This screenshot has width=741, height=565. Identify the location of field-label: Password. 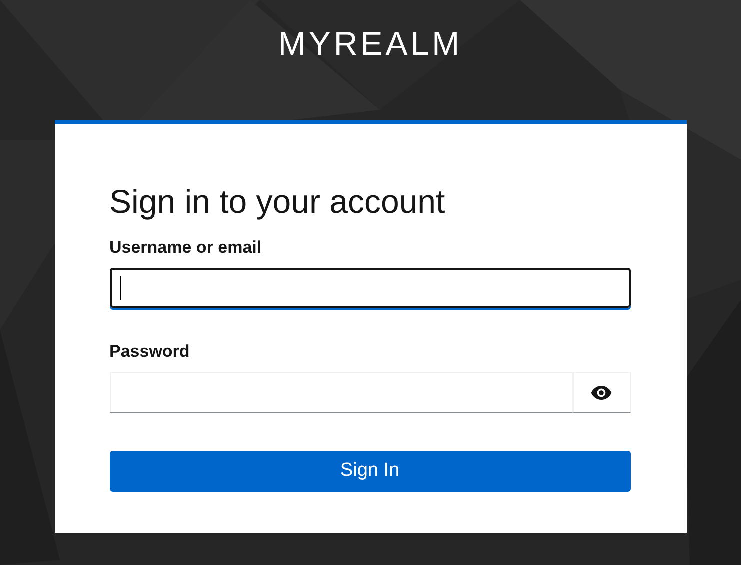
(150, 352).